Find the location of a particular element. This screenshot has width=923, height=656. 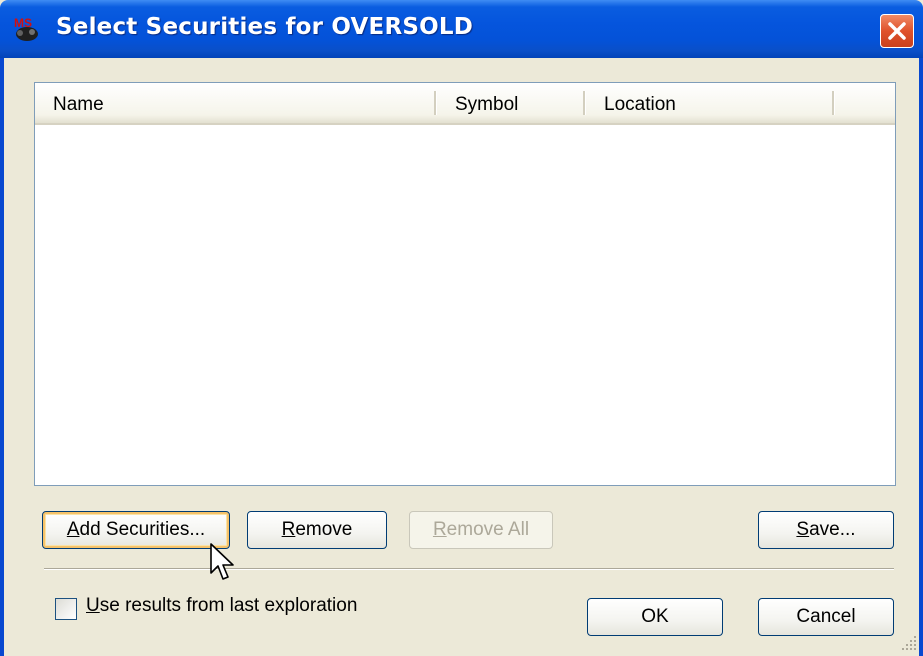

close-button is located at coordinates (897, 31).